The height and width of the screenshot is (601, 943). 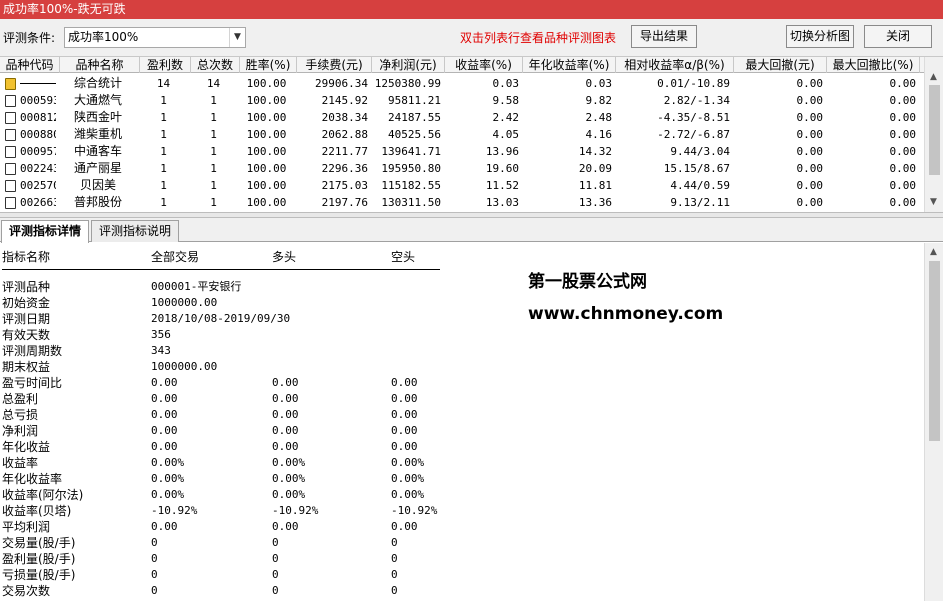 I want to click on cell-name: 通产丽星, so click(x=97, y=168).